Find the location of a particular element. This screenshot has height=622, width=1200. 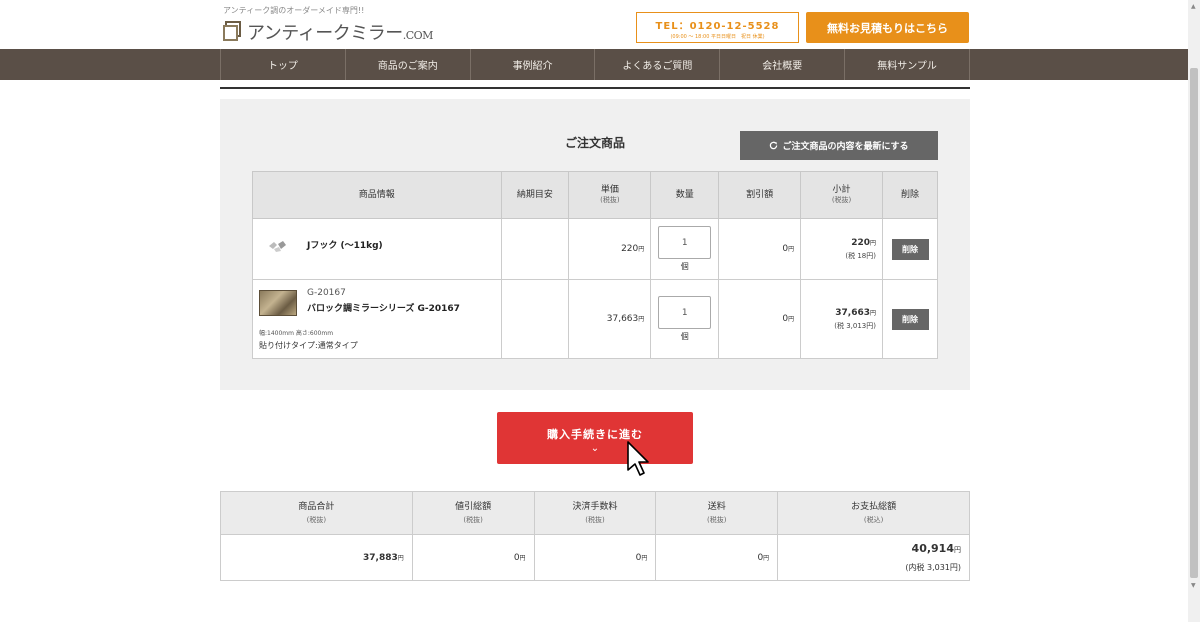

table-row: Jフック (～11kg) 220円 1 個 0円 220円 (税 18円) 削除 is located at coordinates (595, 249).